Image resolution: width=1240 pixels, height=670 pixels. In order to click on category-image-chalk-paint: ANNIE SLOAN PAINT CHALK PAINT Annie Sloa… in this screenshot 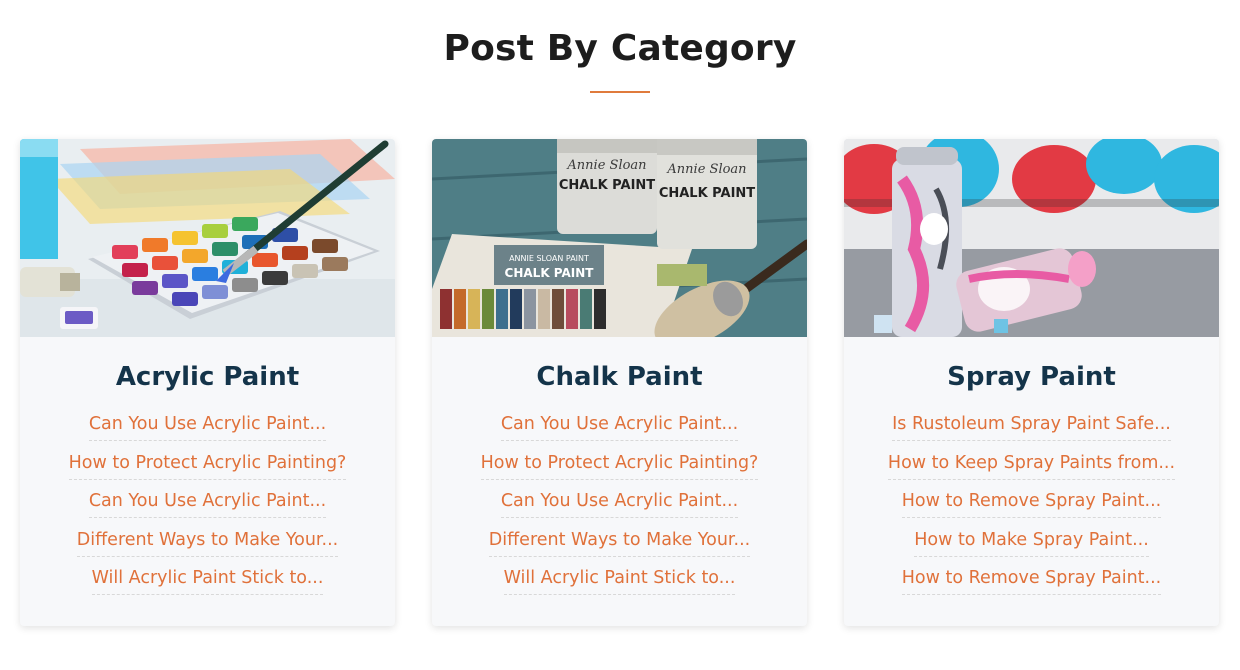, I will do `click(619, 238)`.